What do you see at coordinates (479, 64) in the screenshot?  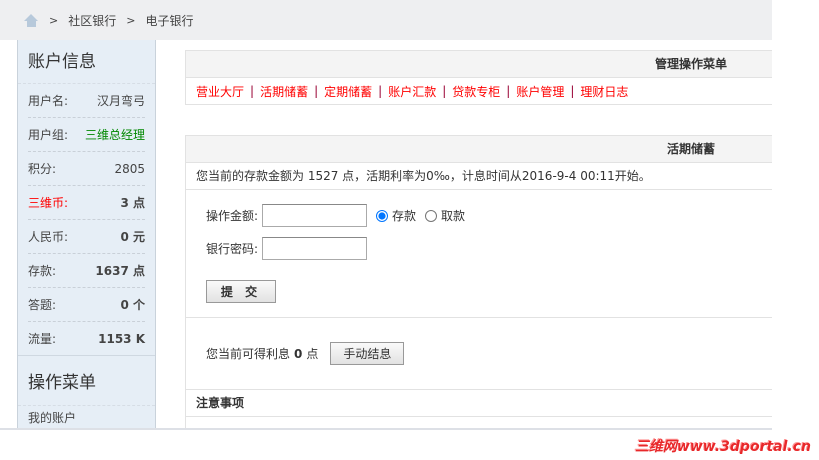 I see `nav-panel-title: 管理操作菜单` at bounding box center [479, 64].